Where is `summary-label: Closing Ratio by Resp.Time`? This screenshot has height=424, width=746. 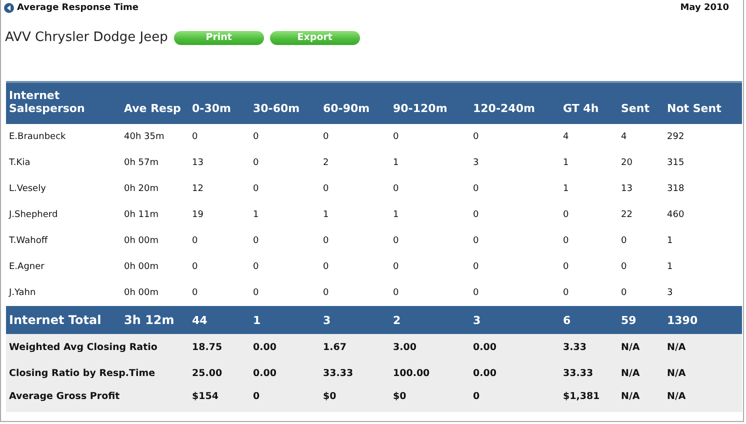
summary-label: Closing Ratio by Resp.Time is located at coordinates (82, 373).